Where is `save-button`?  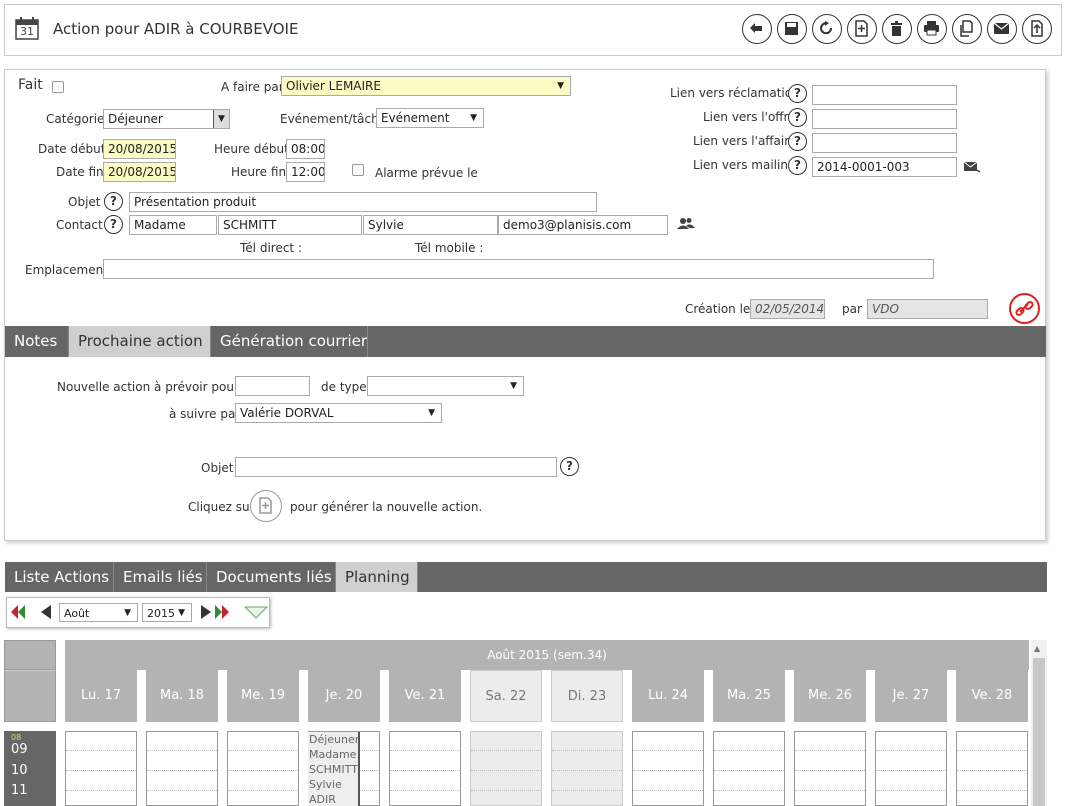
save-button is located at coordinates (792, 29).